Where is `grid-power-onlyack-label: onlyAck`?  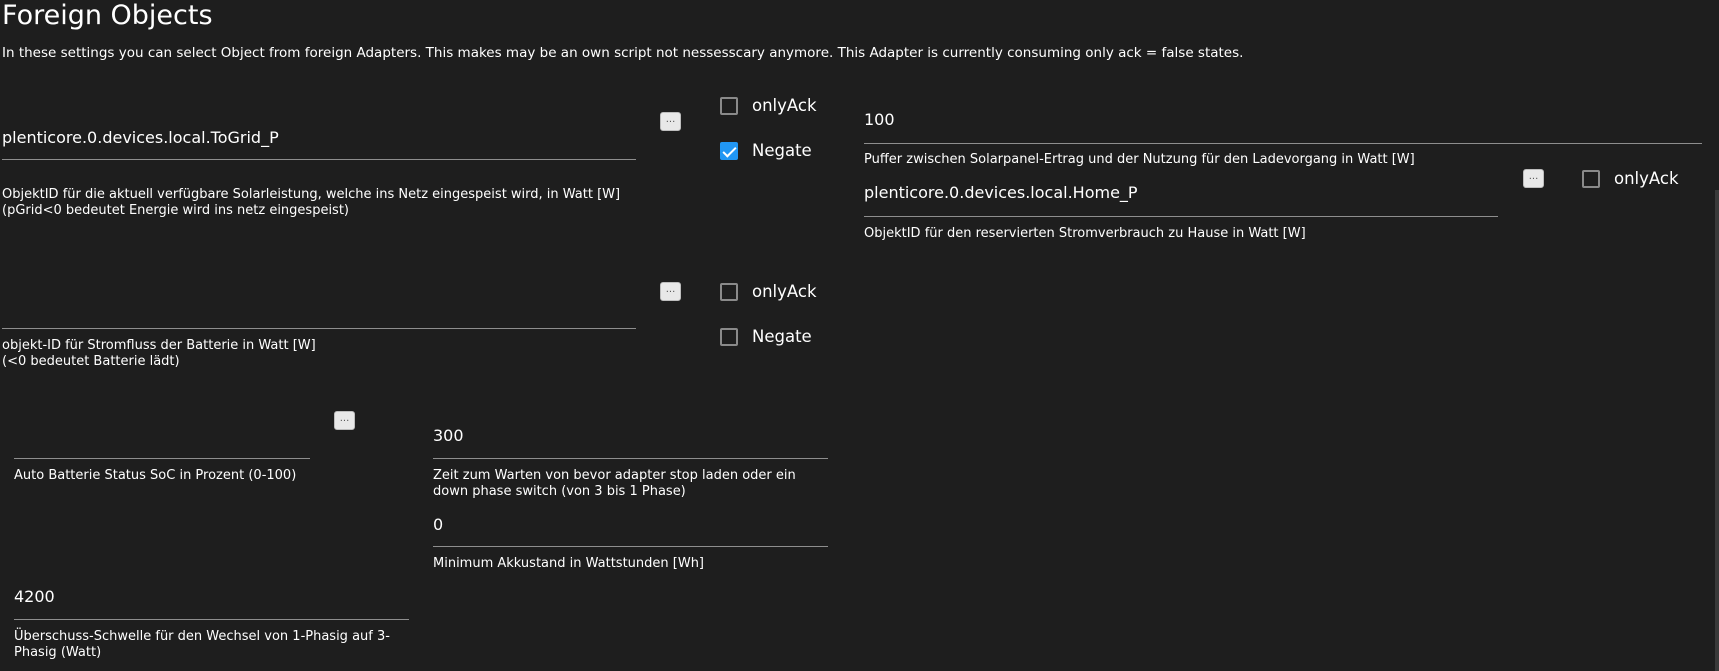 grid-power-onlyack-label: onlyAck is located at coordinates (784, 105).